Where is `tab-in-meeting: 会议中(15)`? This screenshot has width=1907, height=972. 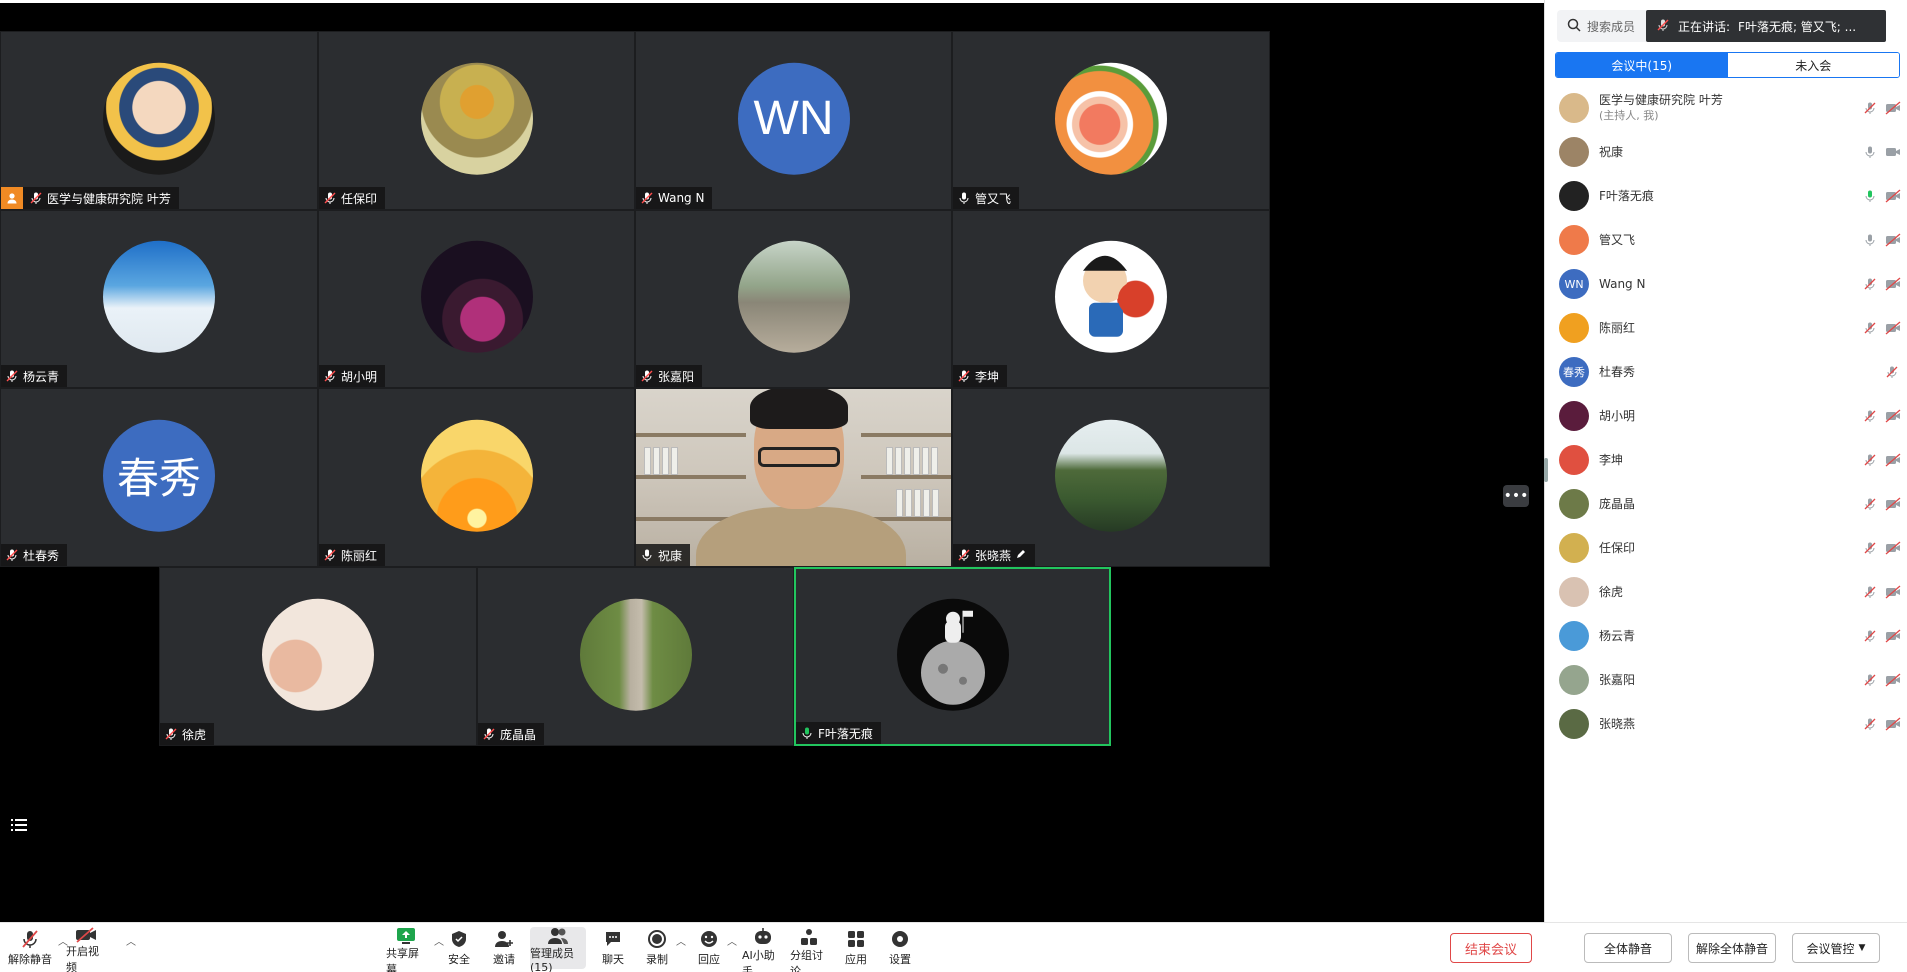 tab-in-meeting: 会议中(15) is located at coordinates (1642, 65).